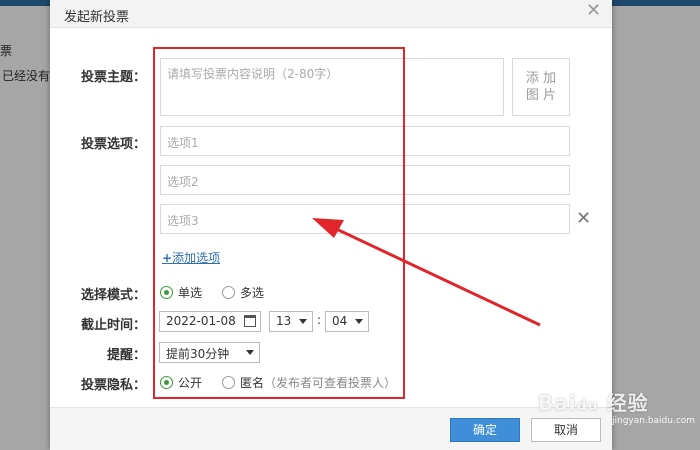  Describe the element at coordinates (97, 17) in the screenshot. I see `dialog-title: 发起新投票` at that location.